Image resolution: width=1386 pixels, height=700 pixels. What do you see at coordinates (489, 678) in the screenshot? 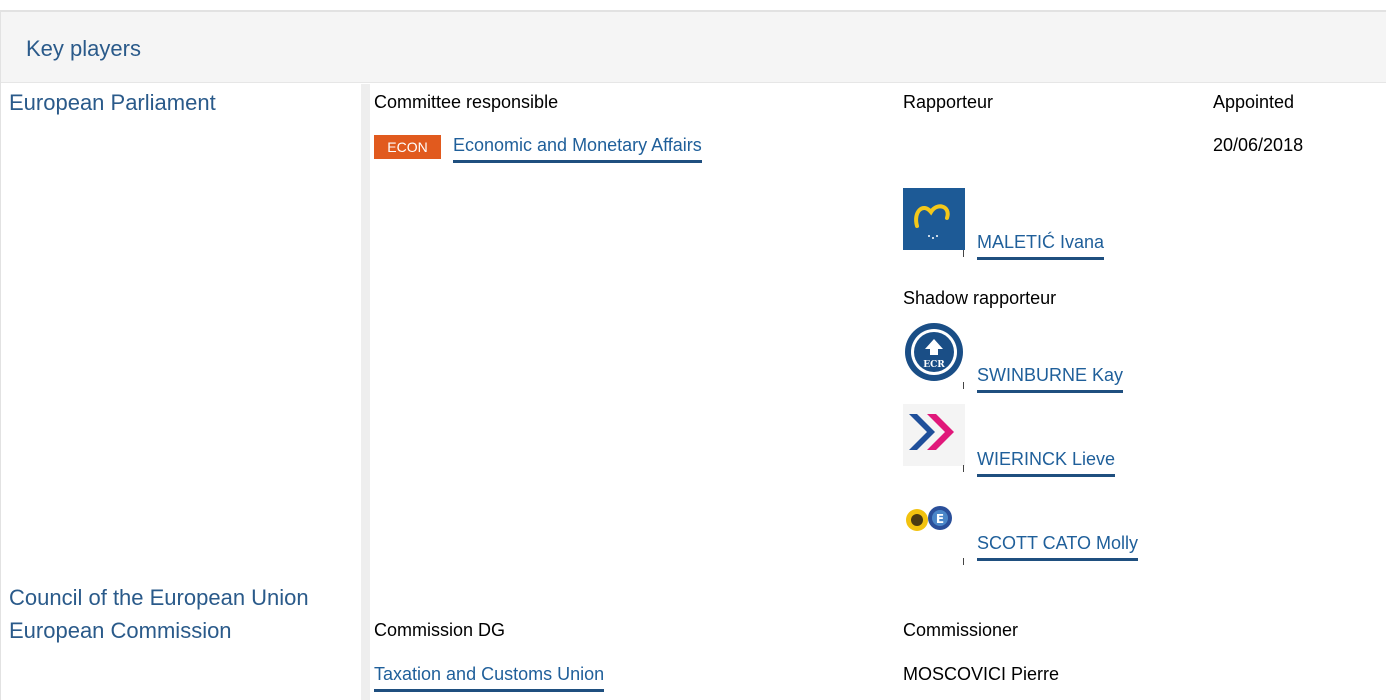
I see `commission-dg-link: Taxation and Customs Union` at bounding box center [489, 678].